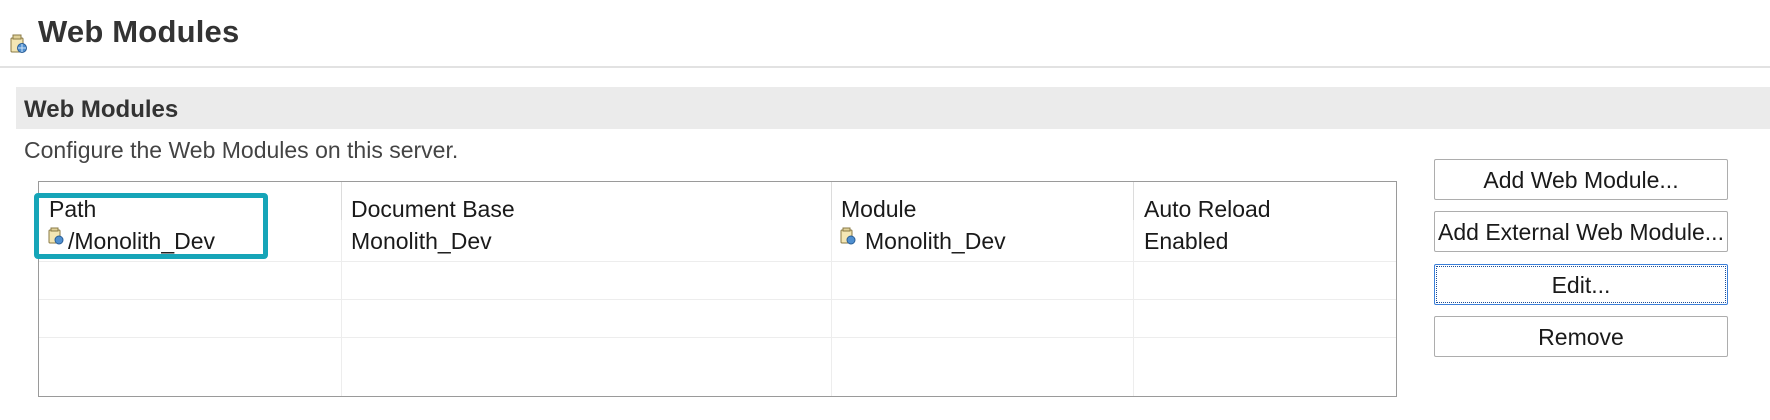 The image size is (1770, 420). Describe the element at coordinates (139, 31) in the screenshot. I see `page-title: Web Modules` at that location.